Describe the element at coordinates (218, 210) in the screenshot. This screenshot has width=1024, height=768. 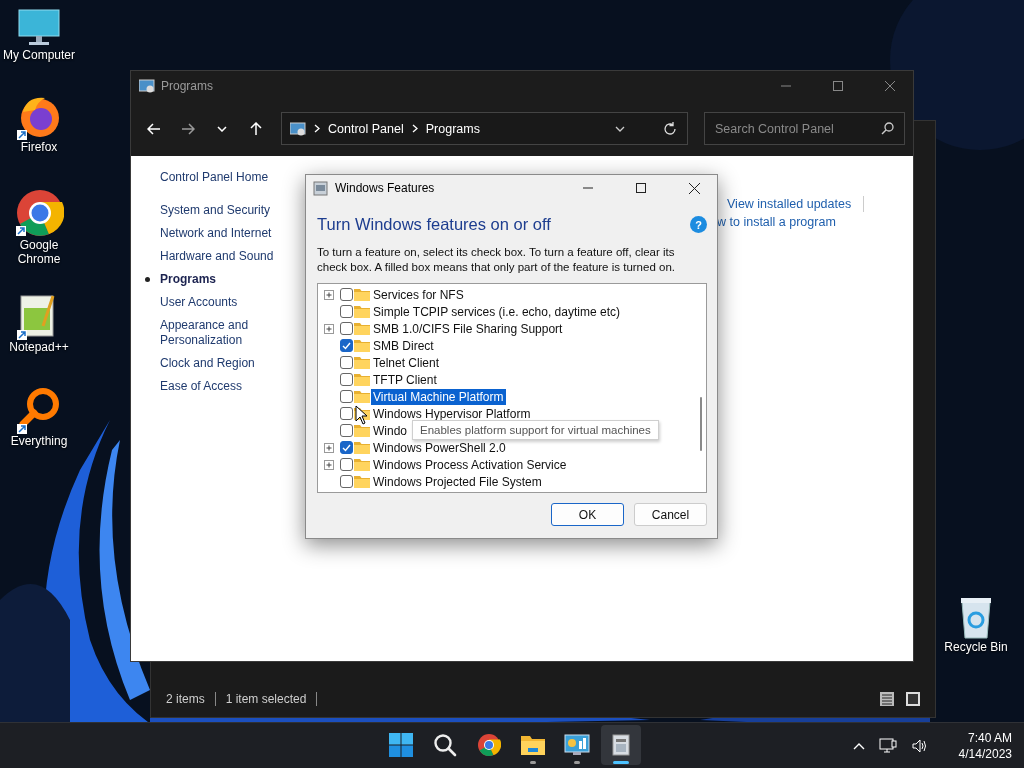
I see `nav-link: System and Security` at that location.